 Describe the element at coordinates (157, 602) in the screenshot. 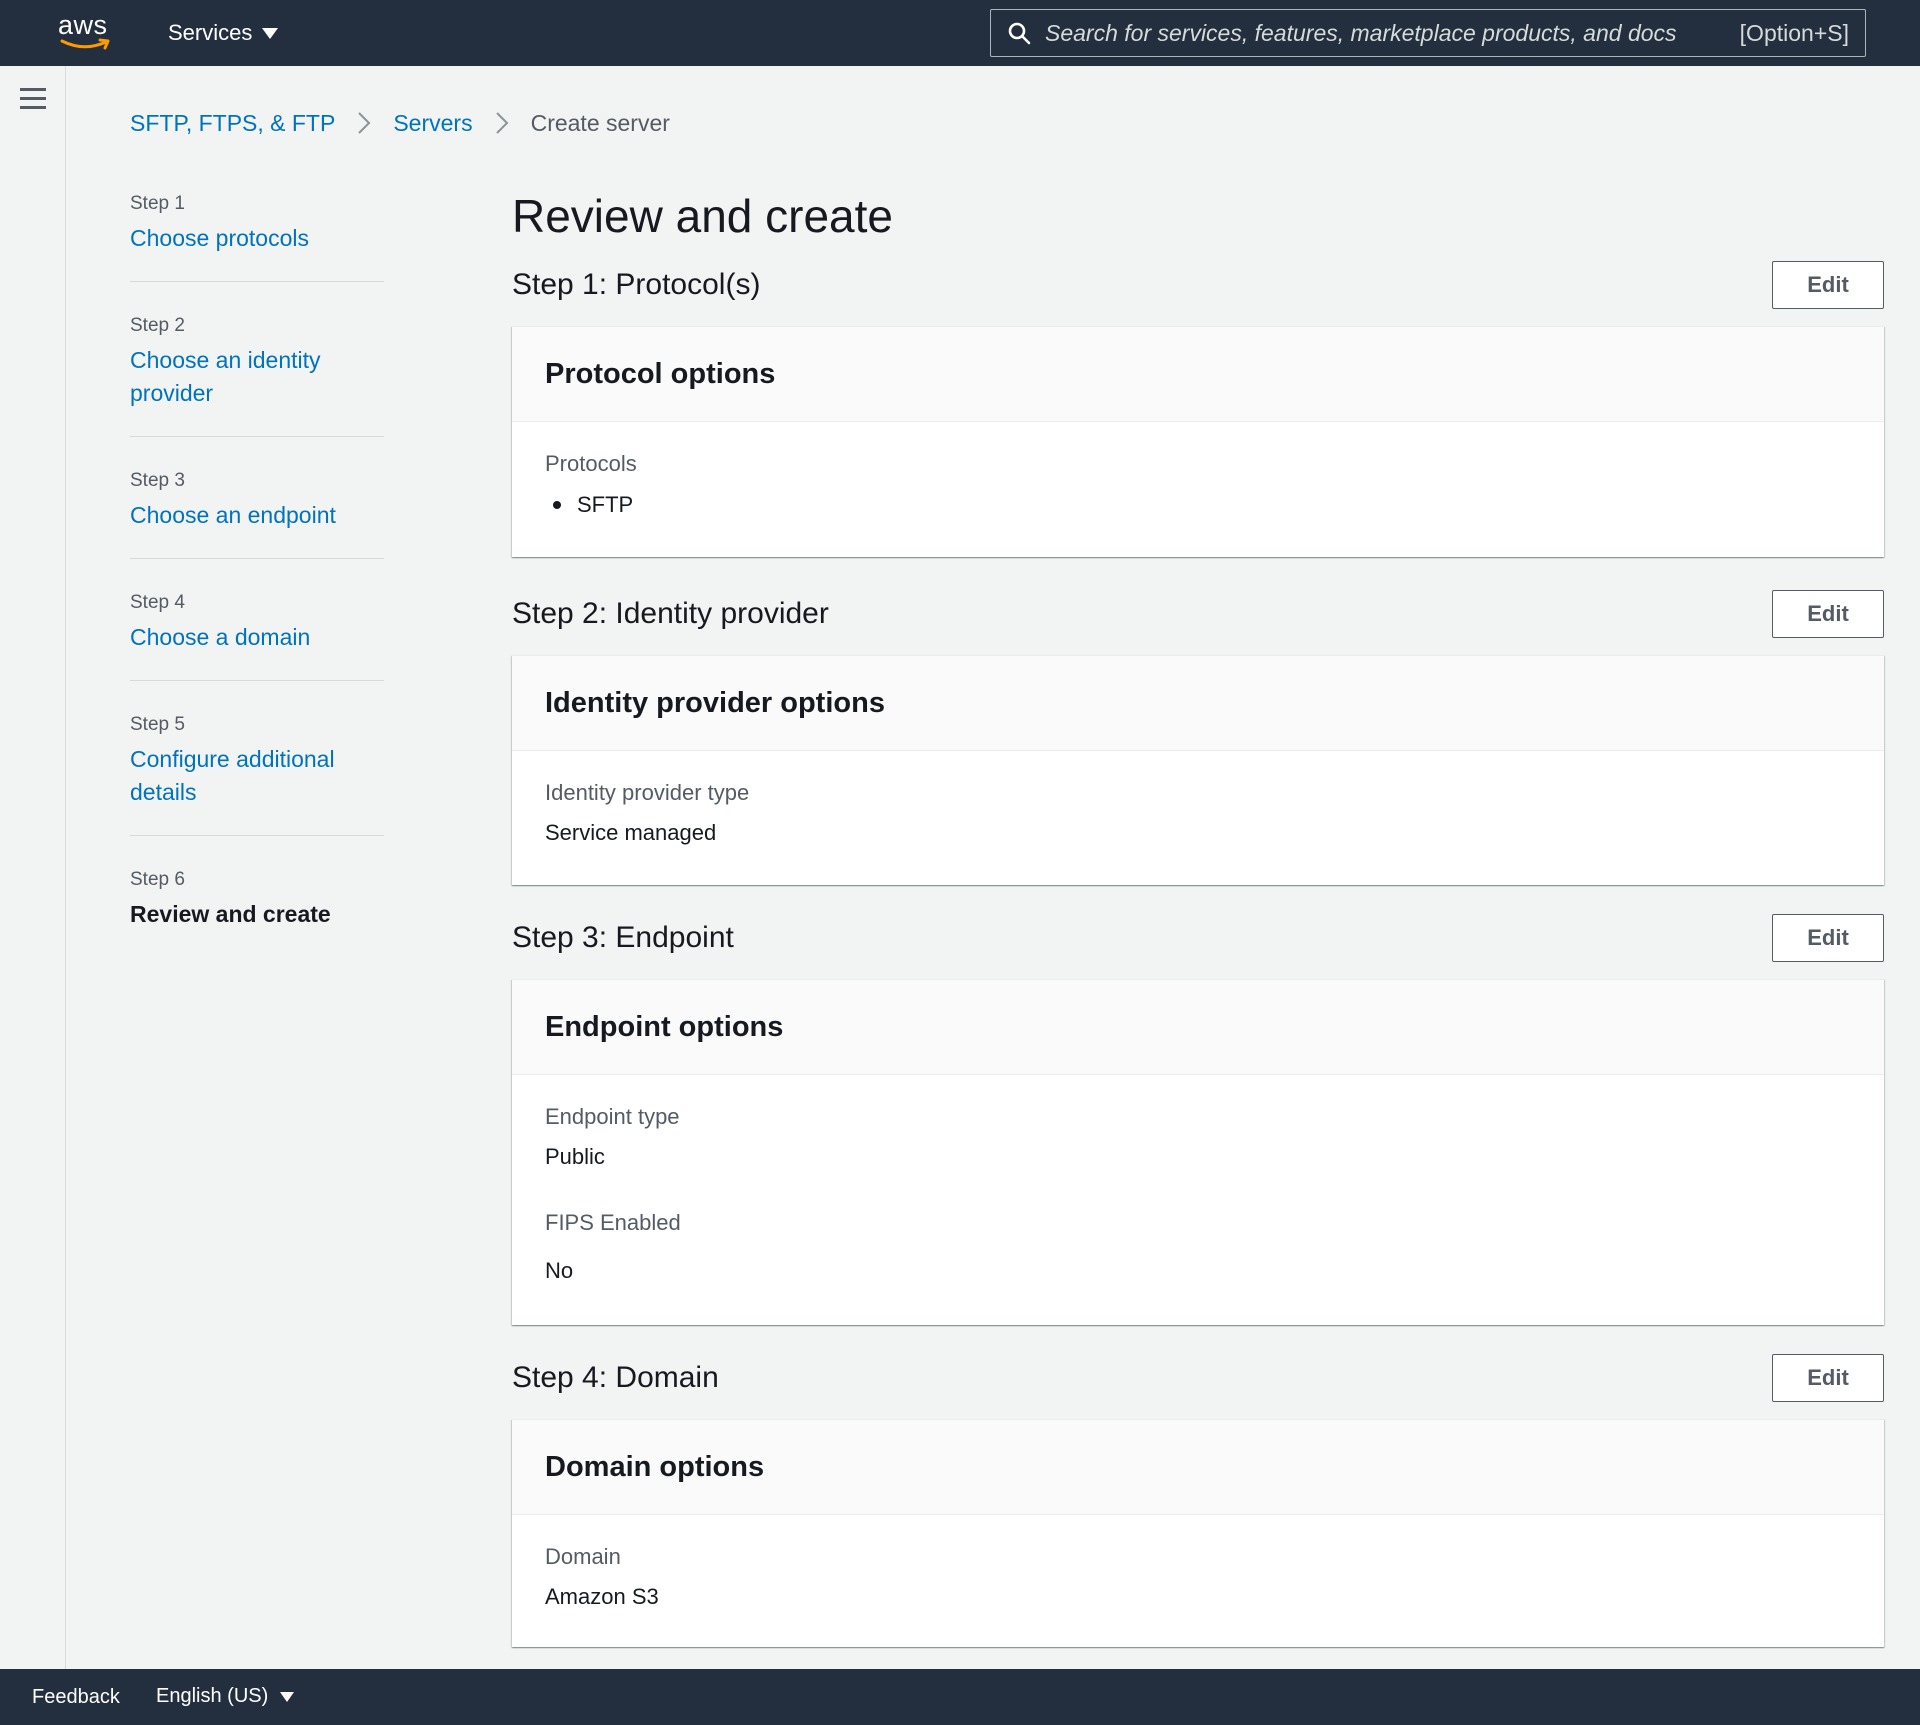

I see `step-number: Step 4` at that location.